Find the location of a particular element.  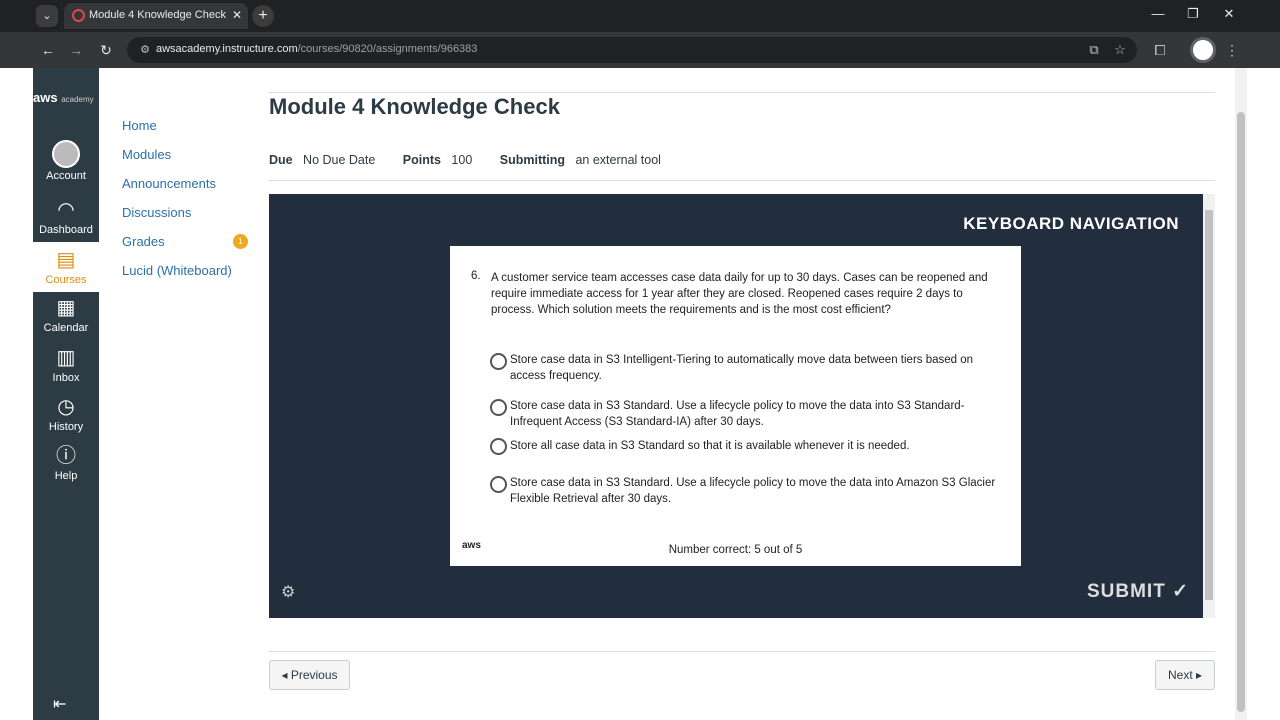

score-text: Number correct: 5 out of 5 is located at coordinates (735, 550).